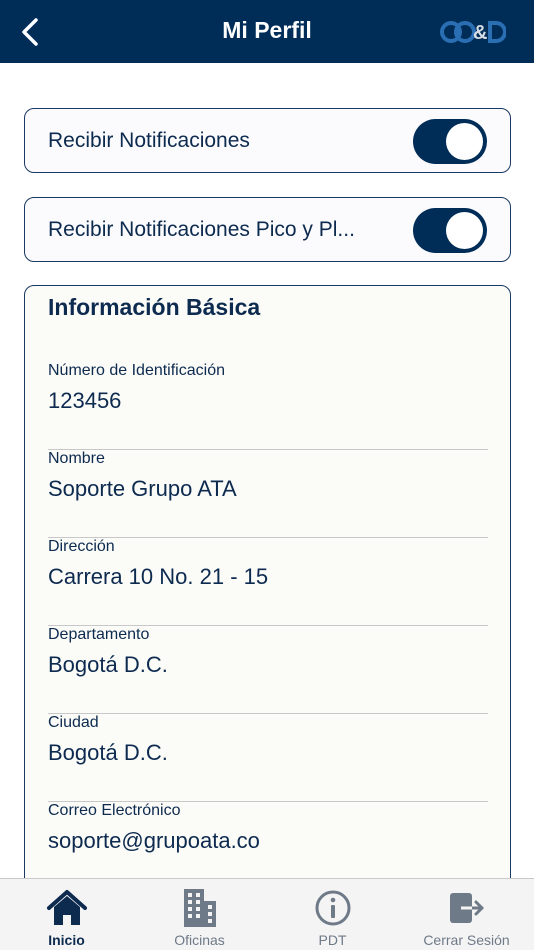  Describe the element at coordinates (268, 840) in the screenshot. I see `email-field: Correo Electrónico soporte@grupoata.co` at that location.